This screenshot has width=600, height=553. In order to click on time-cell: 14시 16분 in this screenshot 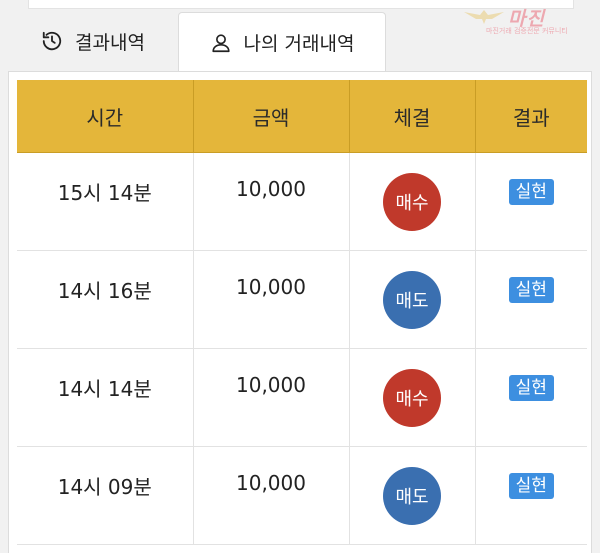, I will do `click(104, 291)`.